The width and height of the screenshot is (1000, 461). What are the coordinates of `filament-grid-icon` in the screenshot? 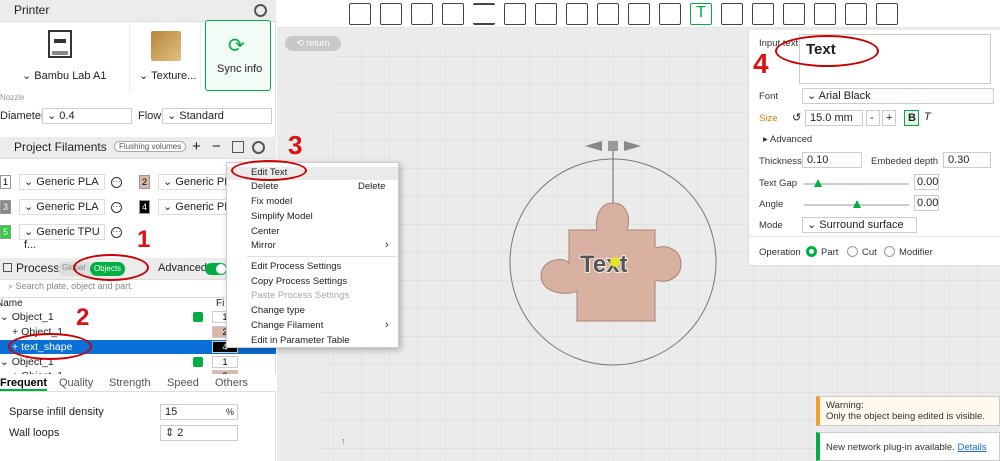 It's located at (238, 147).